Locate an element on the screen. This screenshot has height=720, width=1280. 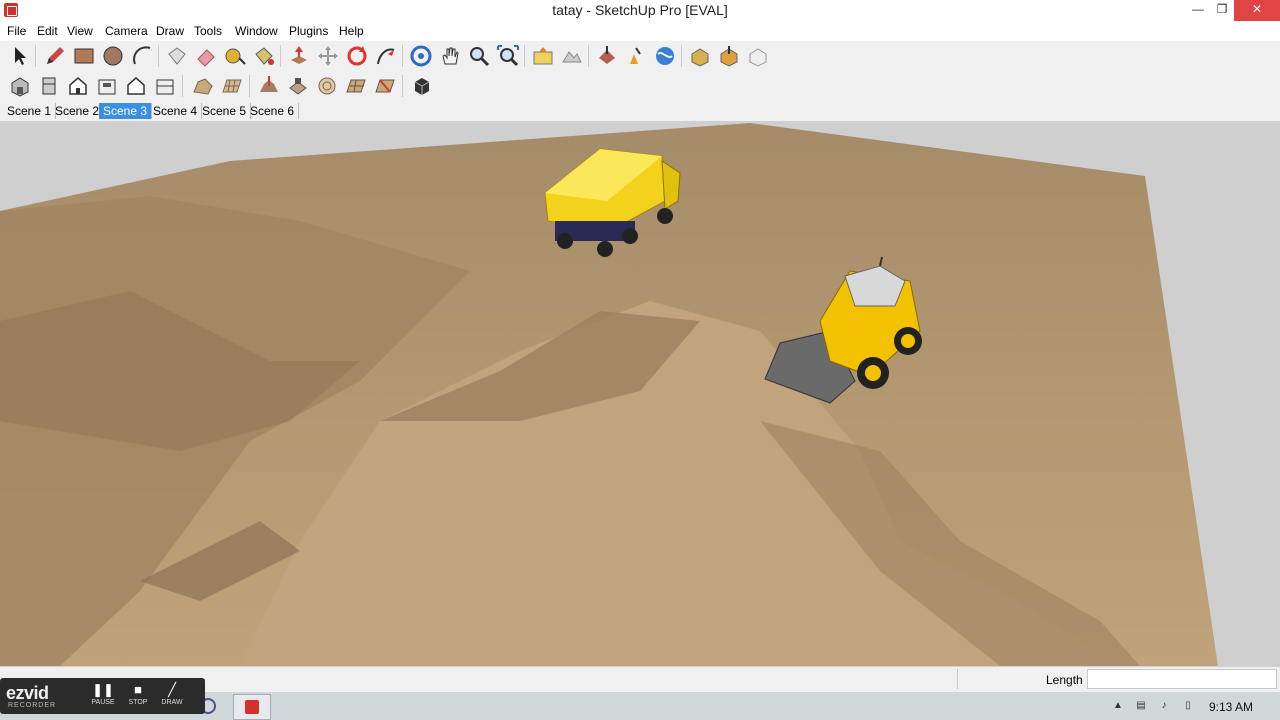
tab-scene-5: Scene 5 is located at coordinates (225, 111).